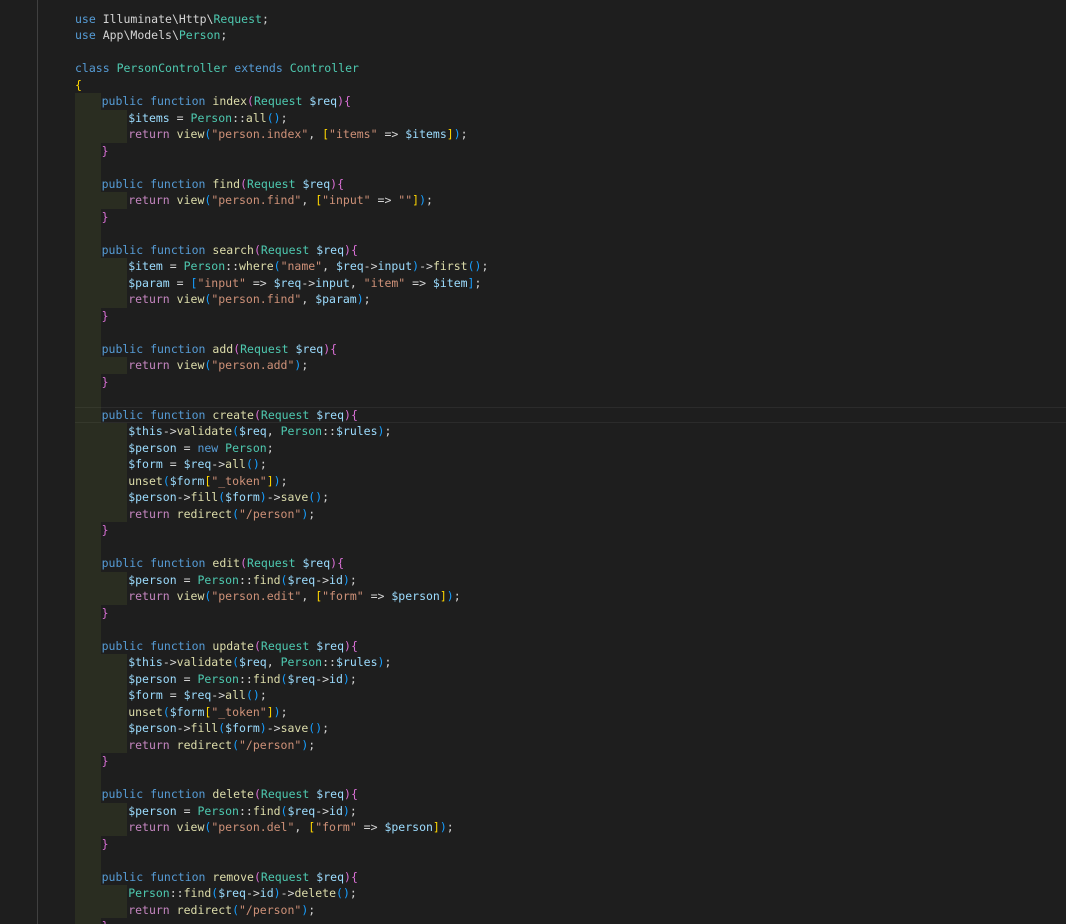 This screenshot has width=1066, height=924. I want to click on code-text: Person::find($req->id)->delete();, so click(242, 893).